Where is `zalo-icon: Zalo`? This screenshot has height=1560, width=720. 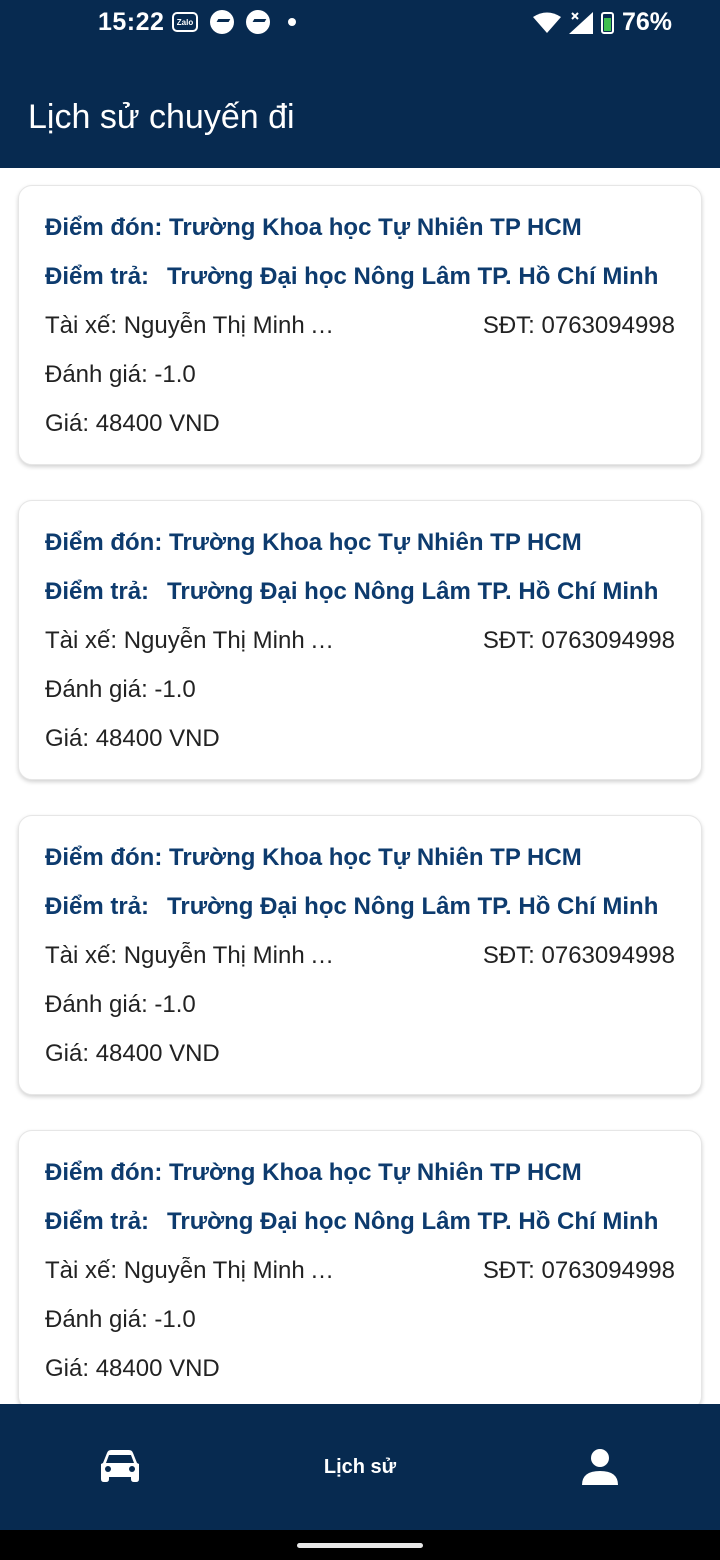
zalo-icon: Zalo is located at coordinates (185, 22).